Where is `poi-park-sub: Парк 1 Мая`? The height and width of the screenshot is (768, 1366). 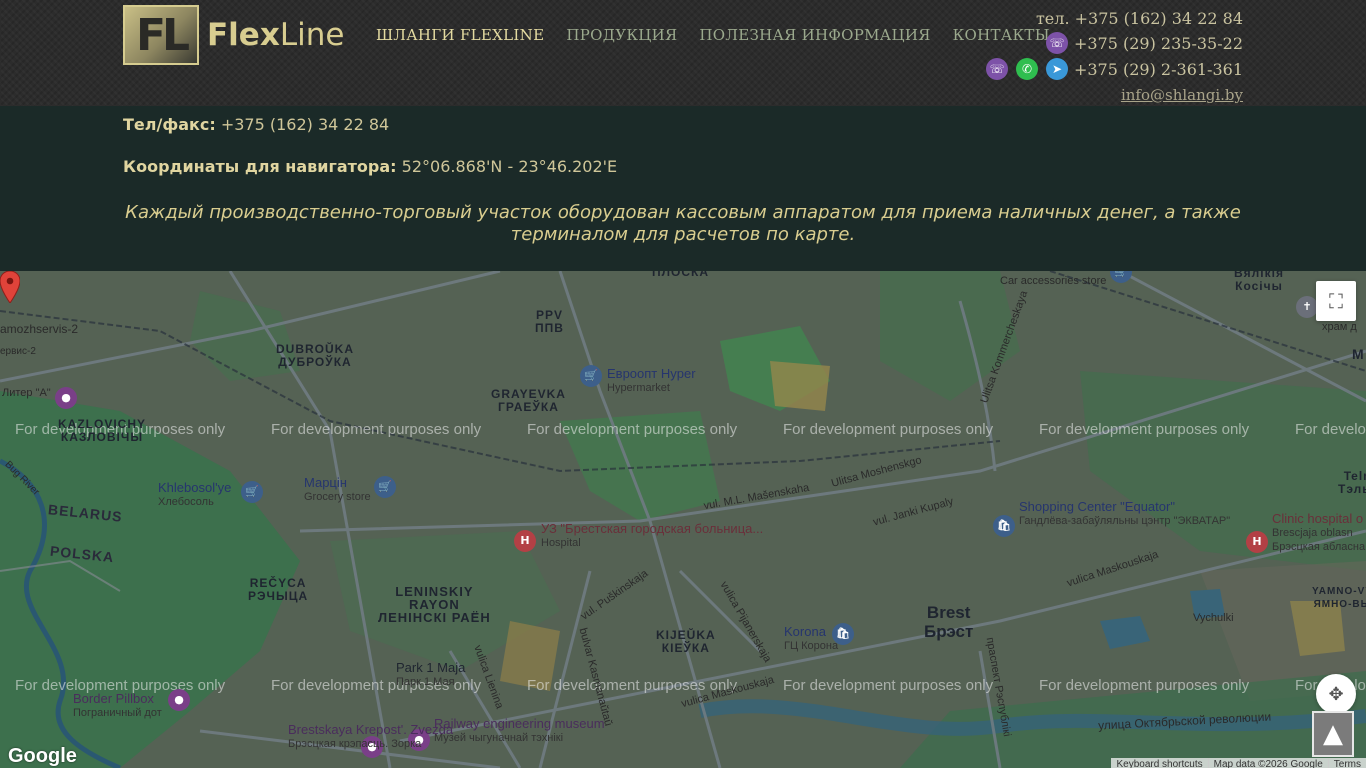 poi-park-sub: Парк 1 Мая is located at coordinates (425, 682).